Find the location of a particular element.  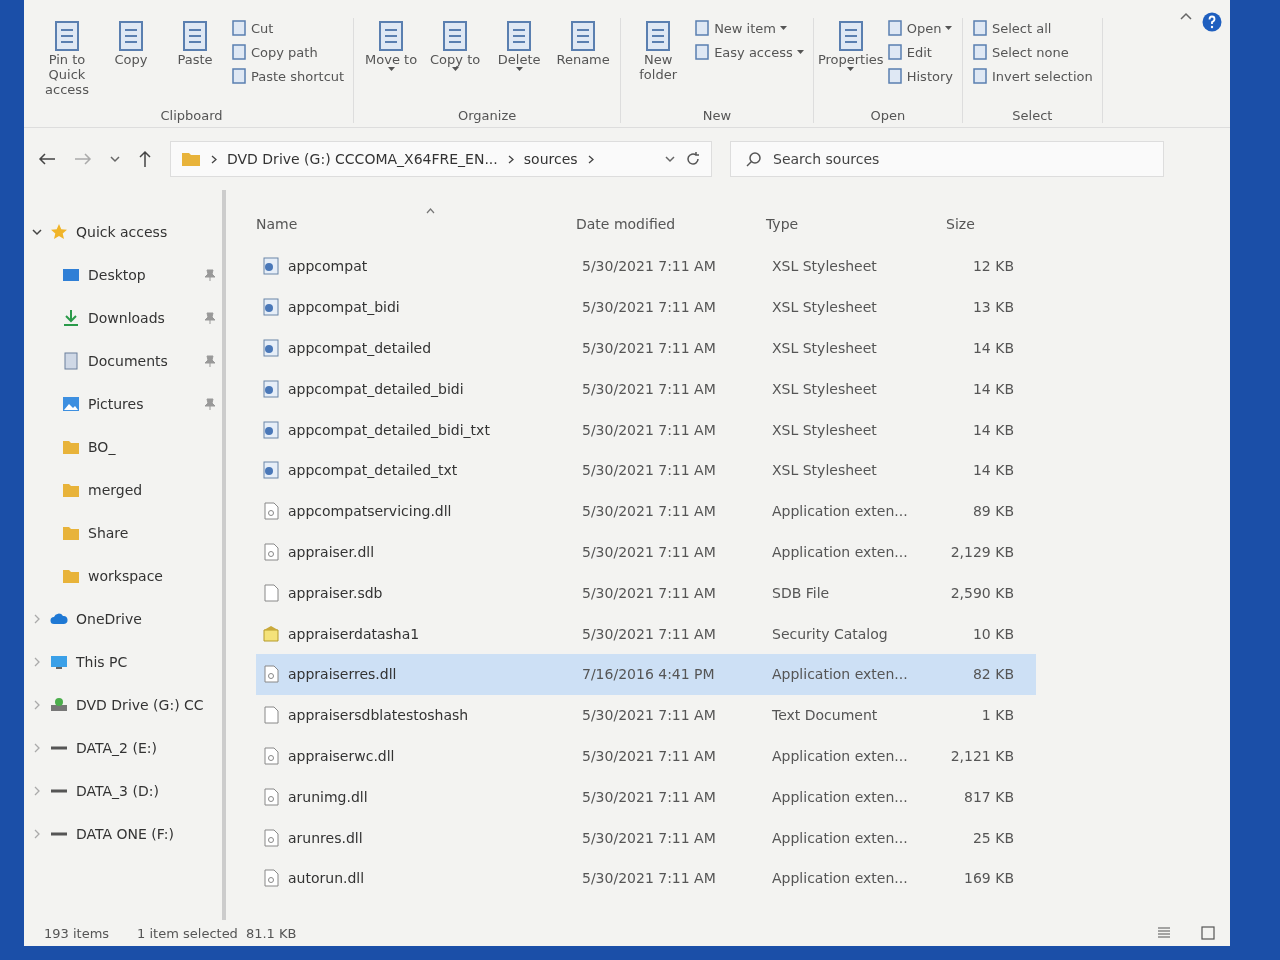

column-header: Name is located at coordinates (416, 224).